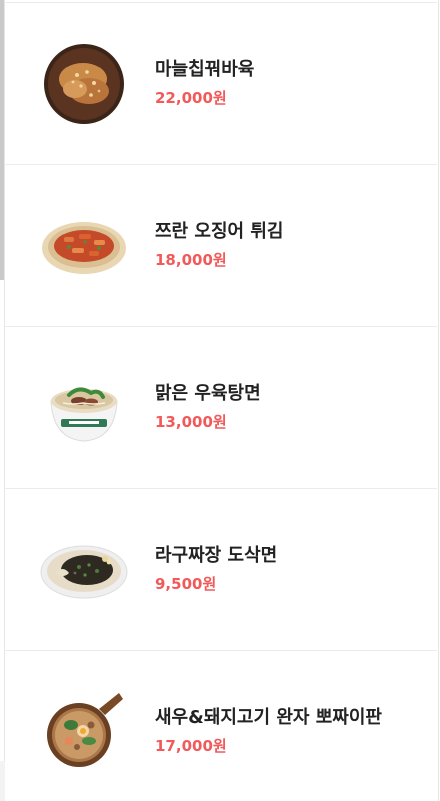 This screenshot has height=801, width=440. Describe the element at coordinates (84, 246) in the screenshot. I see `cumin-squid-fry-dish-icon` at that location.